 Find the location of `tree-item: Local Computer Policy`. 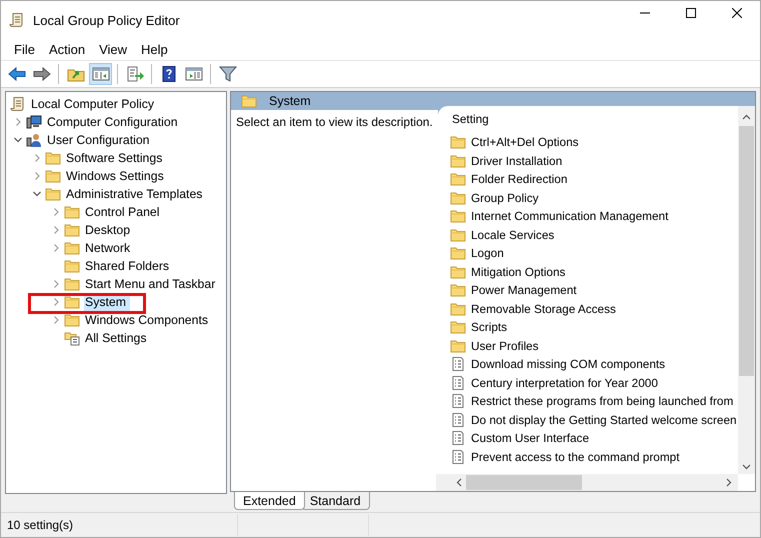

tree-item: Local Computer Policy is located at coordinates (94, 104).